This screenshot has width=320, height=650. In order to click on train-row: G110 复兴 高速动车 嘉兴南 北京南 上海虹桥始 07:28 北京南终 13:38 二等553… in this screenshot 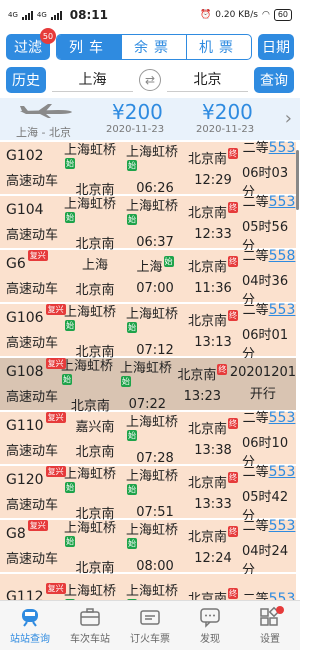, I will do `click(148, 440)`.